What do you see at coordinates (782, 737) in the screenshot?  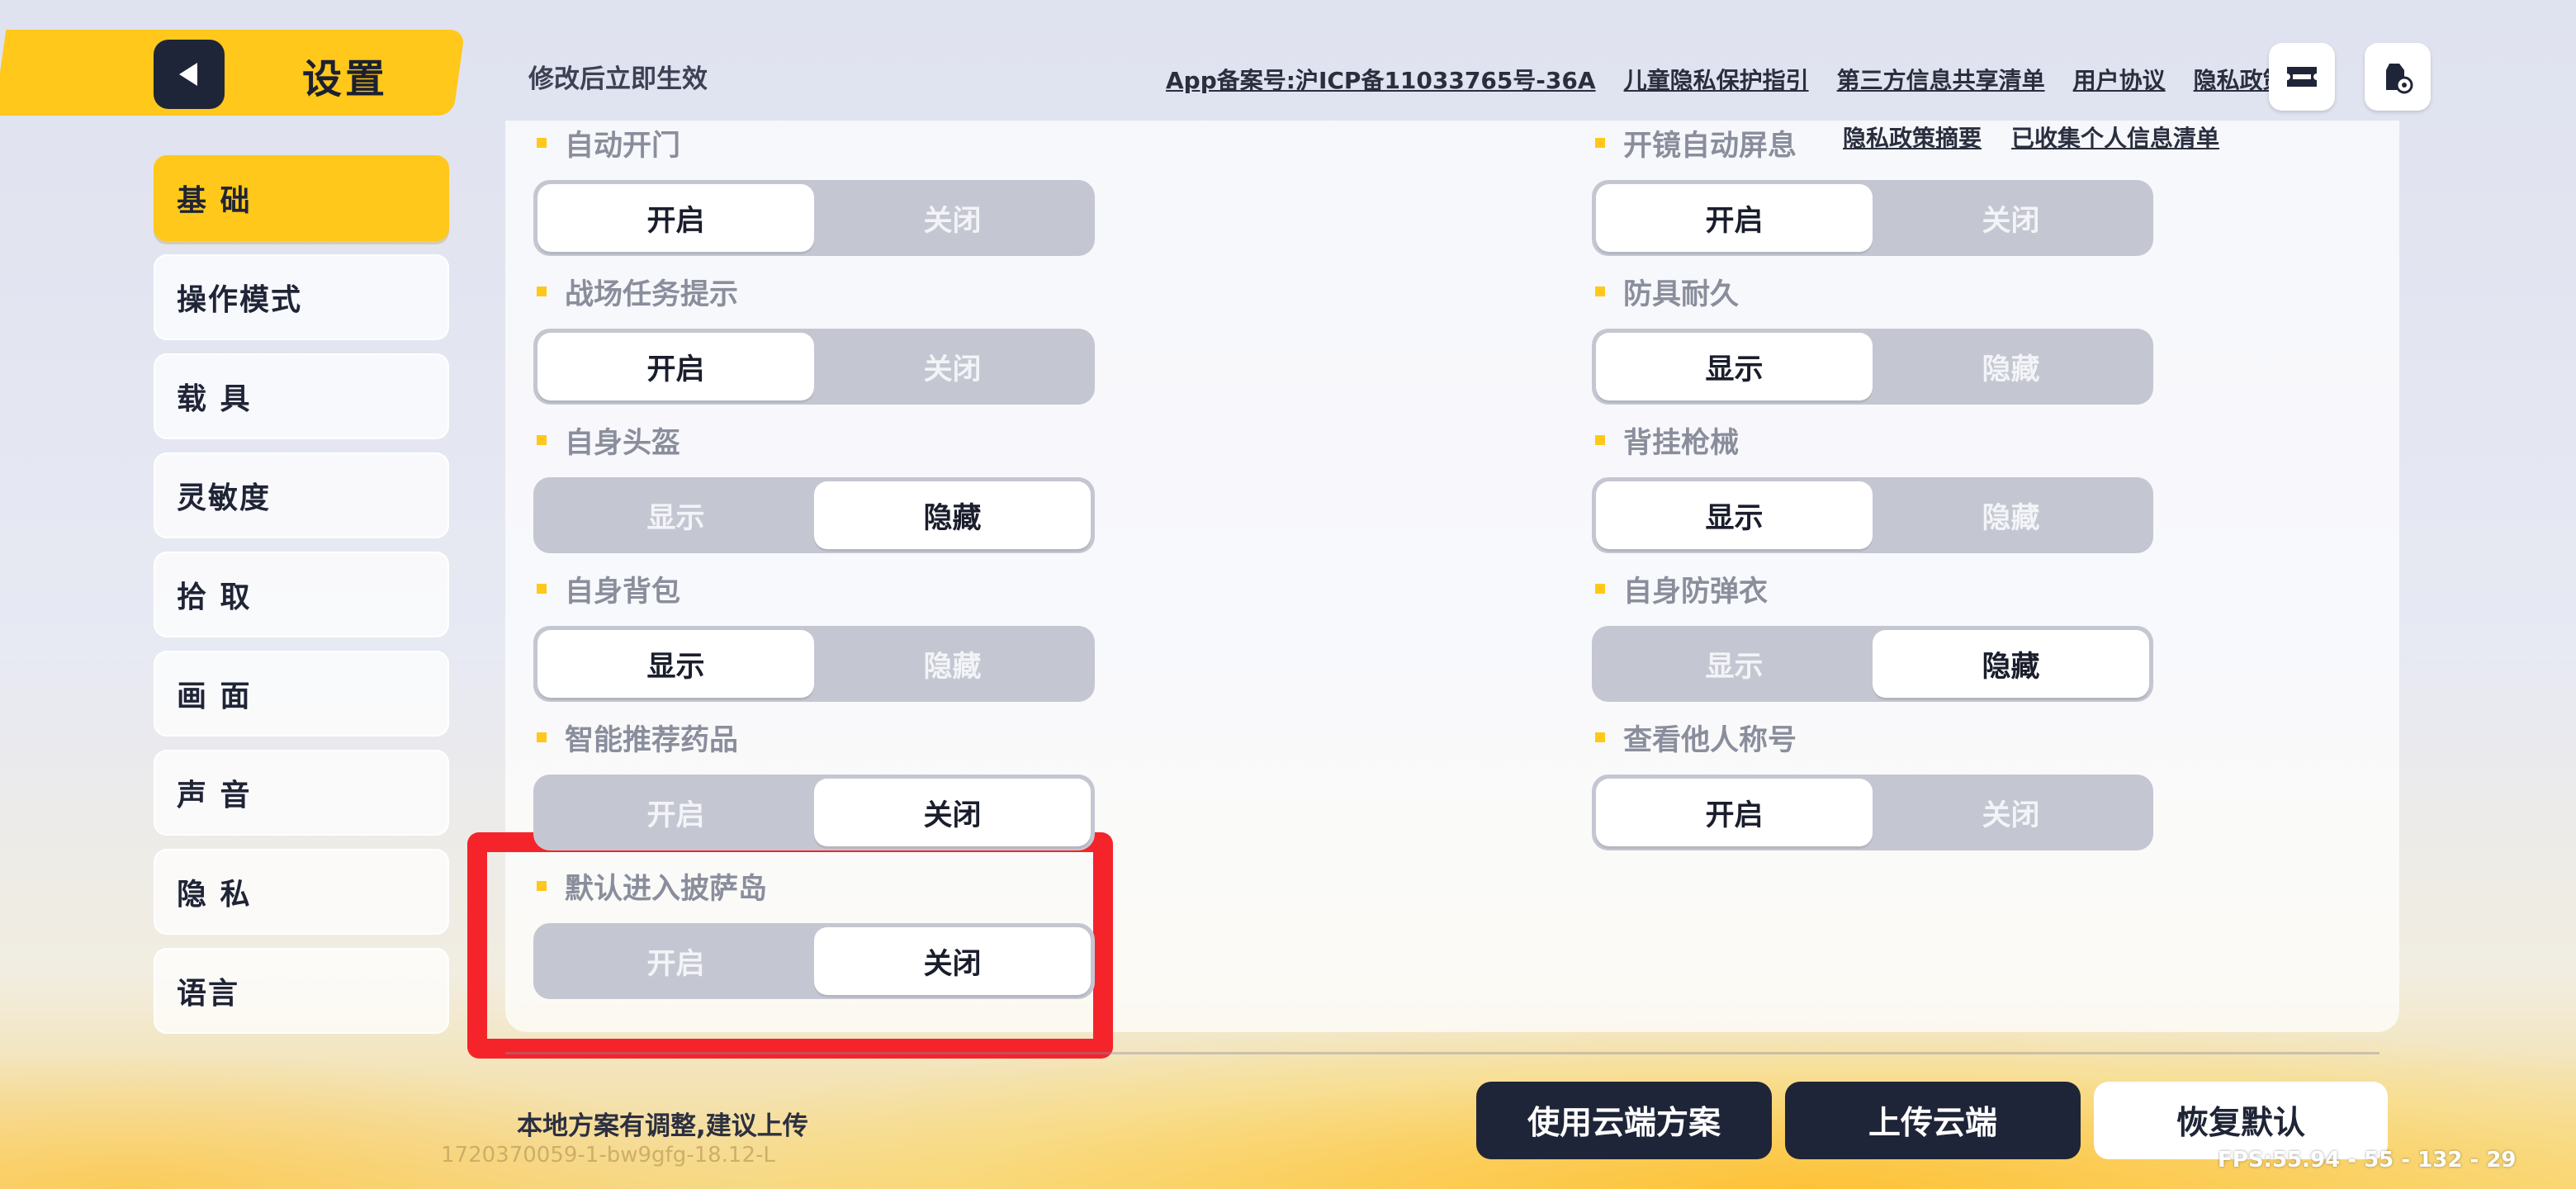 I see `setting-label: 智能推荐药品` at bounding box center [782, 737].